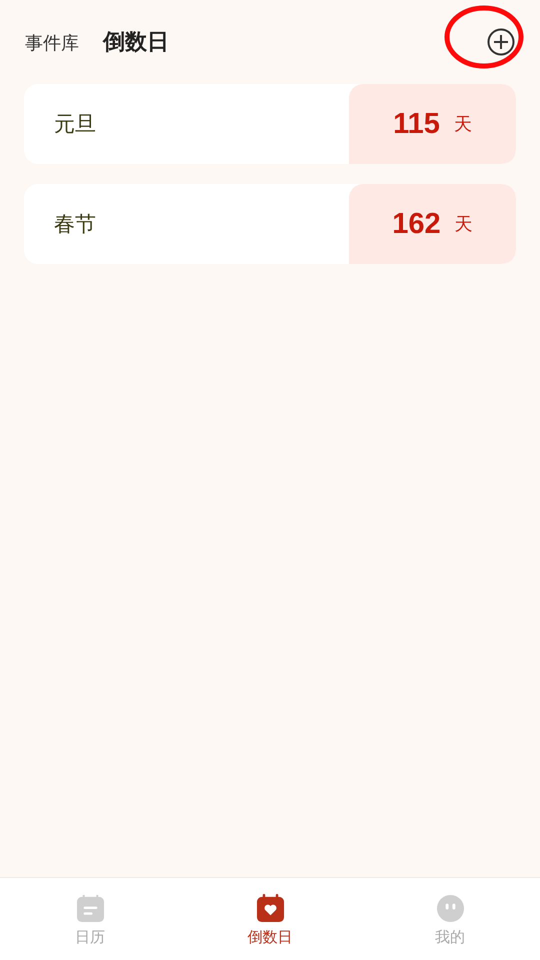  I want to click on event-name: 元旦, so click(75, 124).